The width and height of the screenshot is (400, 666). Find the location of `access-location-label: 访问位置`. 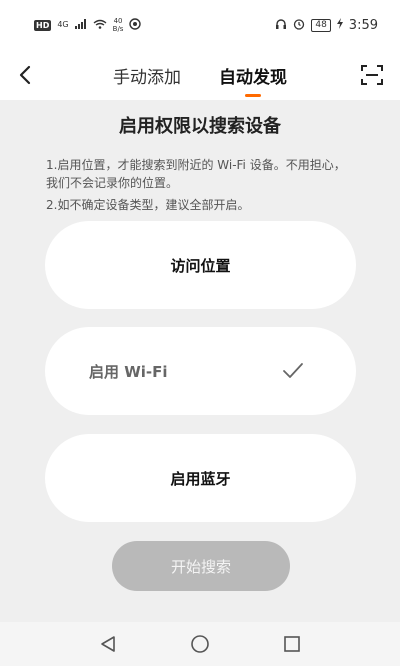

access-location-label: 访问位置 is located at coordinates (200, 265).